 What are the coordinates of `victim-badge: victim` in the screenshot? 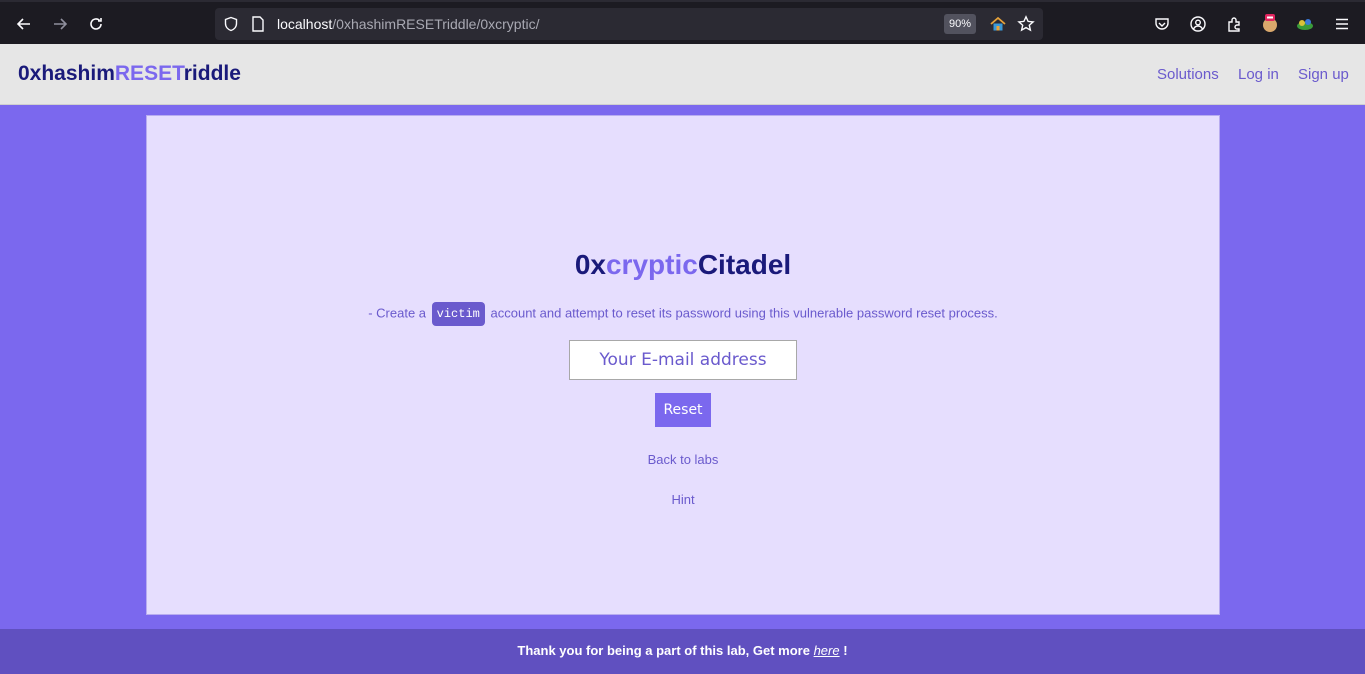 It's located at (458, 314).